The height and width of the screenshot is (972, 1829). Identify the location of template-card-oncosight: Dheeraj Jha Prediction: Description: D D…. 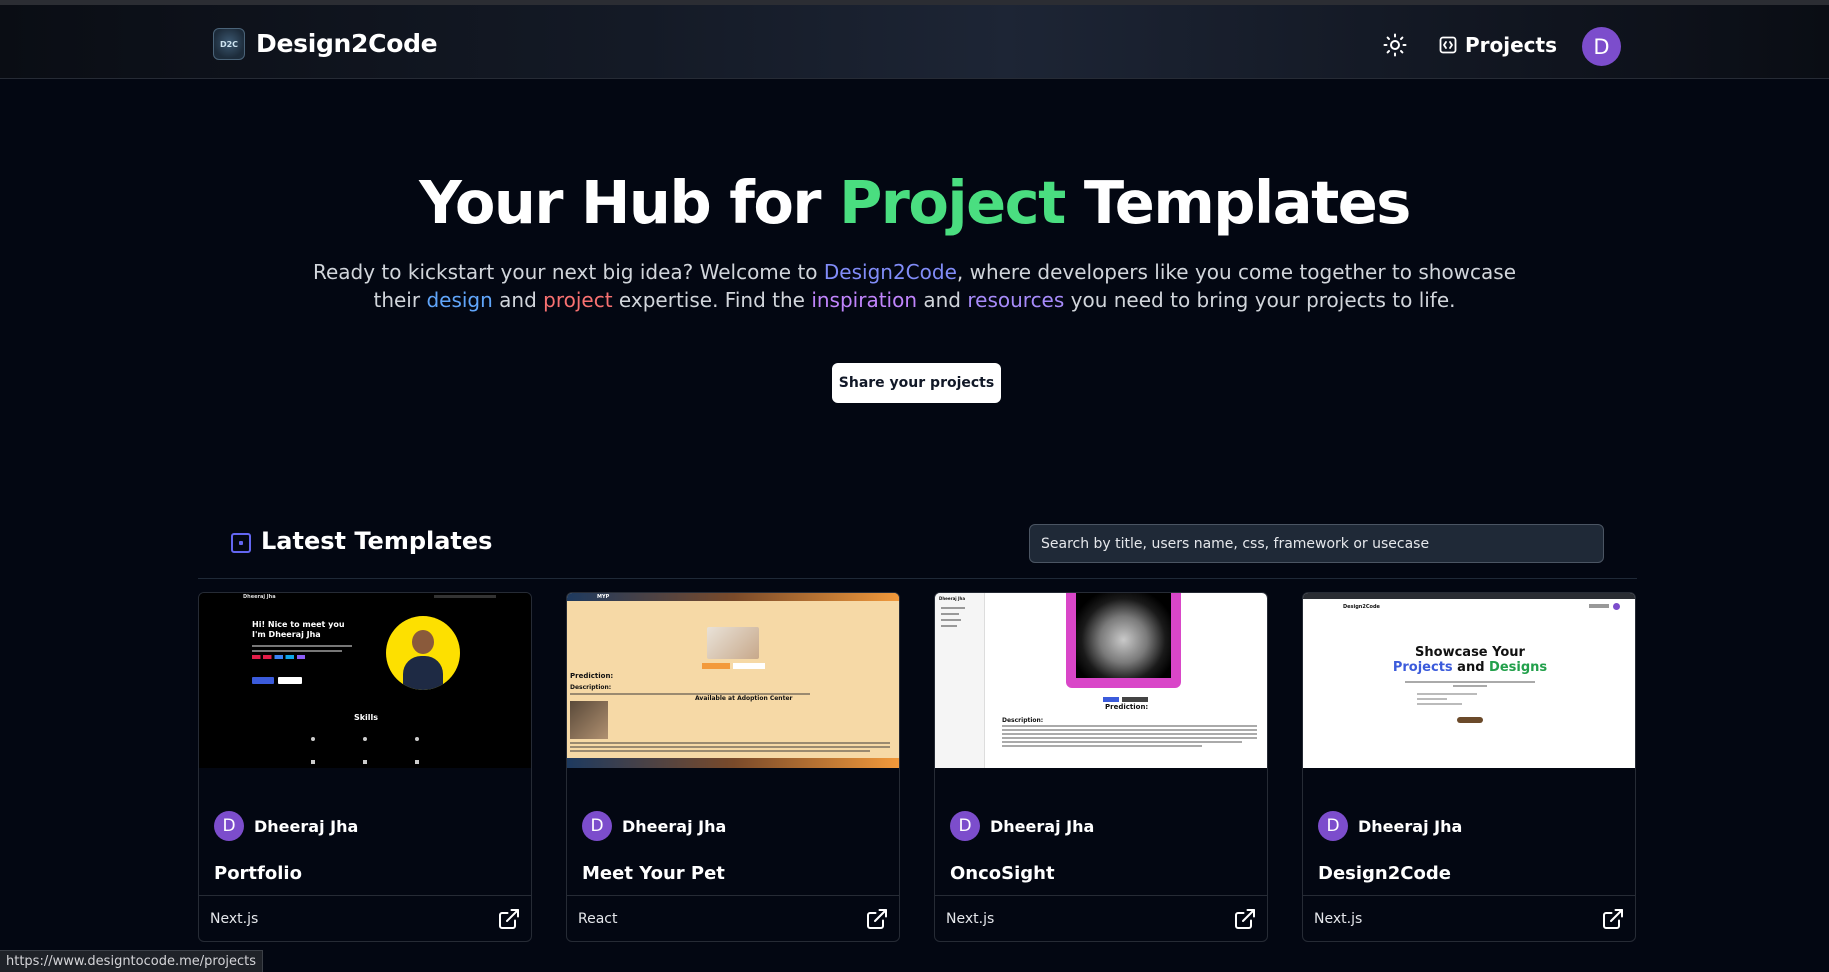
(1101, 767).